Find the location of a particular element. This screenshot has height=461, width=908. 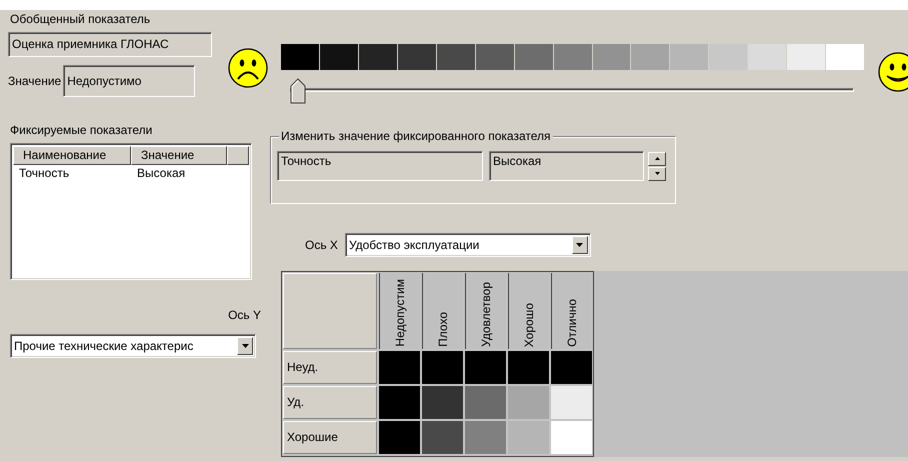

value-label: Значение is located at coordinates (35, 81).